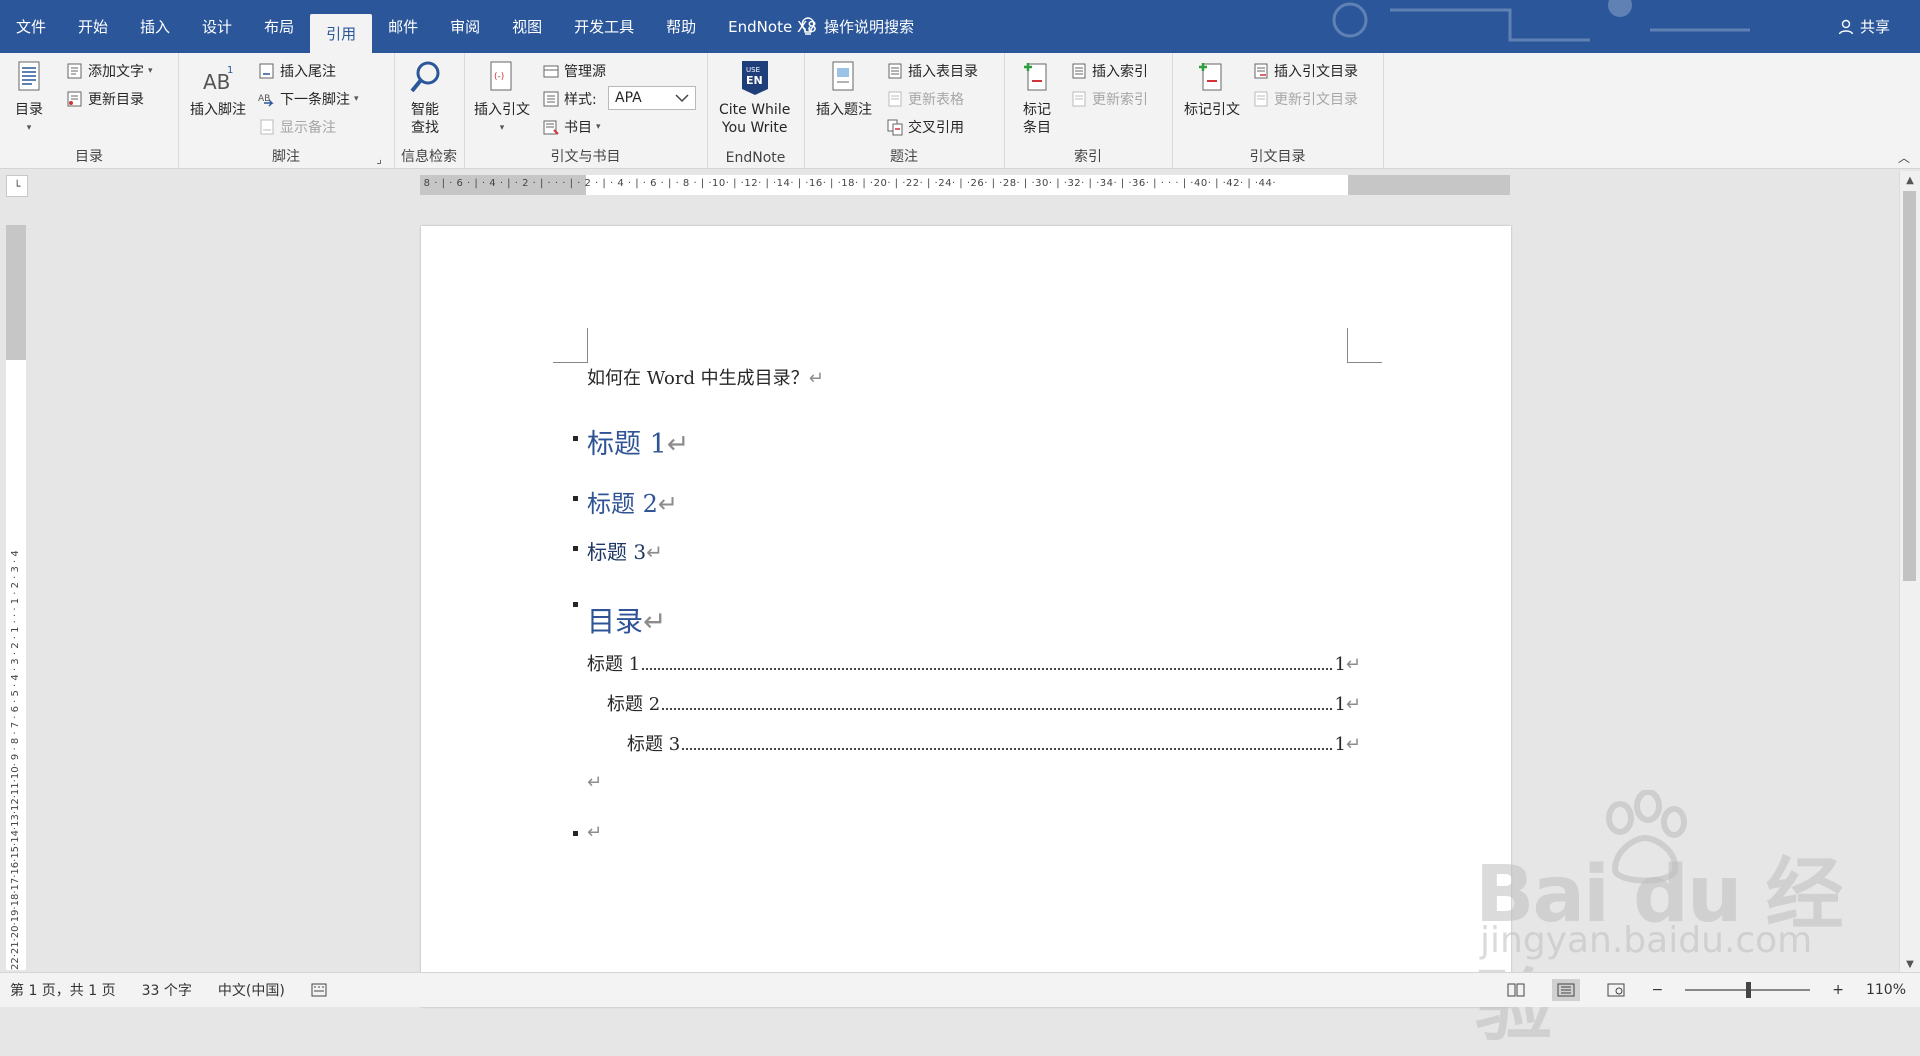  I want to click on toc-entry-page: 1, so click(1340, 744).